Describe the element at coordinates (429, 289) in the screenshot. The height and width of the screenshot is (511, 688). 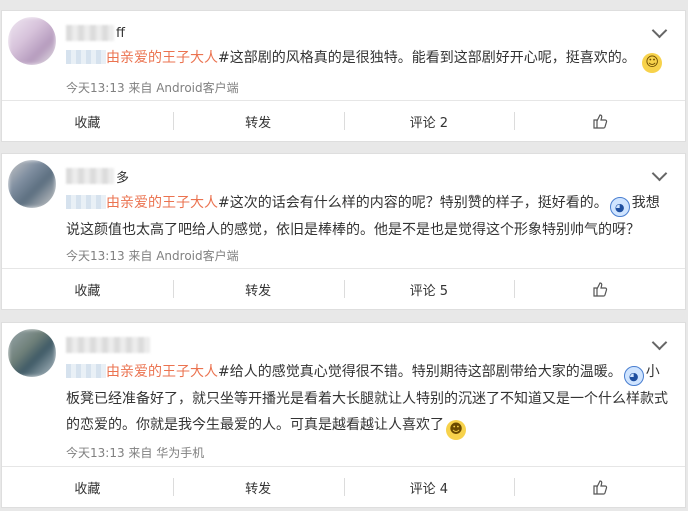
I see `comment-button: 评论 5` at that location.